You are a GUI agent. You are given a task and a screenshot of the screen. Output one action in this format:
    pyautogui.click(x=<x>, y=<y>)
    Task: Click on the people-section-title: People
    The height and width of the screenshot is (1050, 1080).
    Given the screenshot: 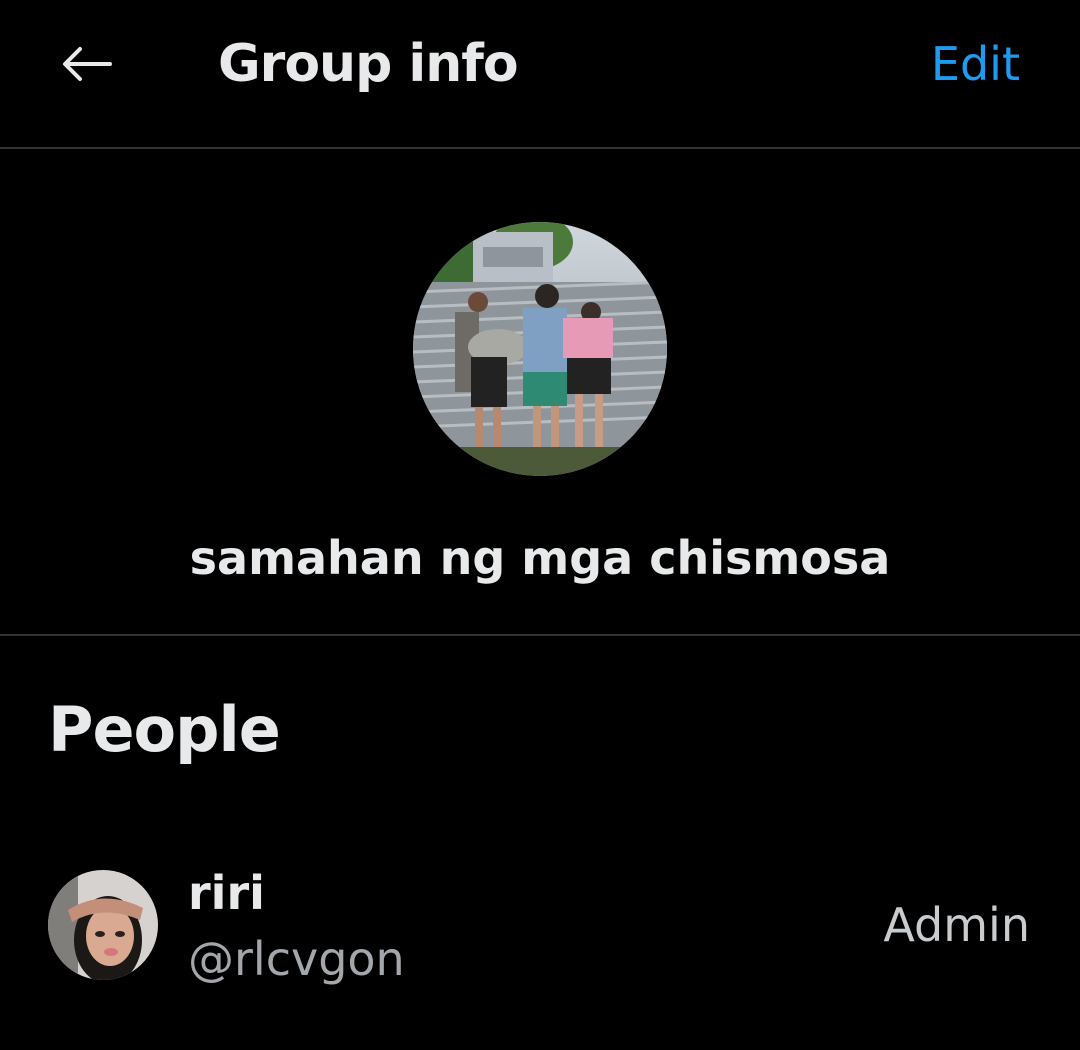 What is the action you would take?
    pyautogui.click(x=164, y=729)
    